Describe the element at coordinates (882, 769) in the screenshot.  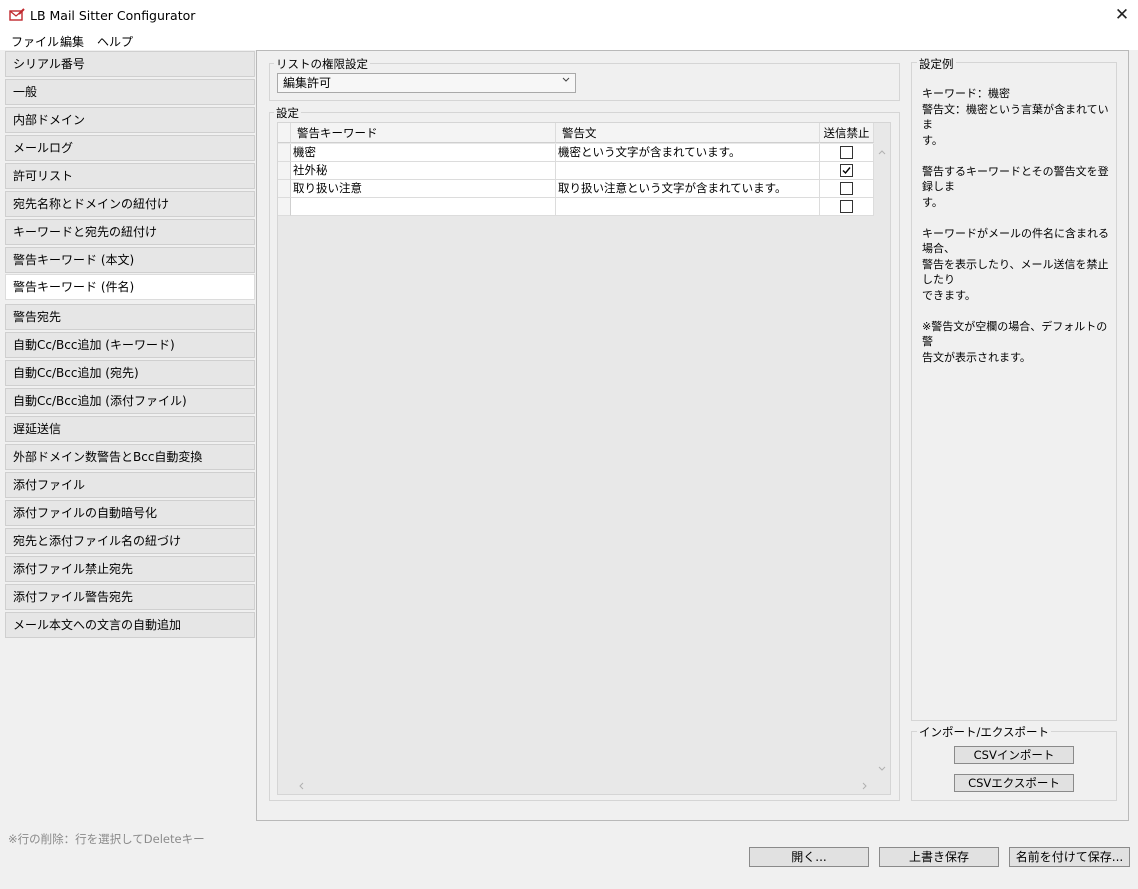
I see `scroll-down-icon` at that location.